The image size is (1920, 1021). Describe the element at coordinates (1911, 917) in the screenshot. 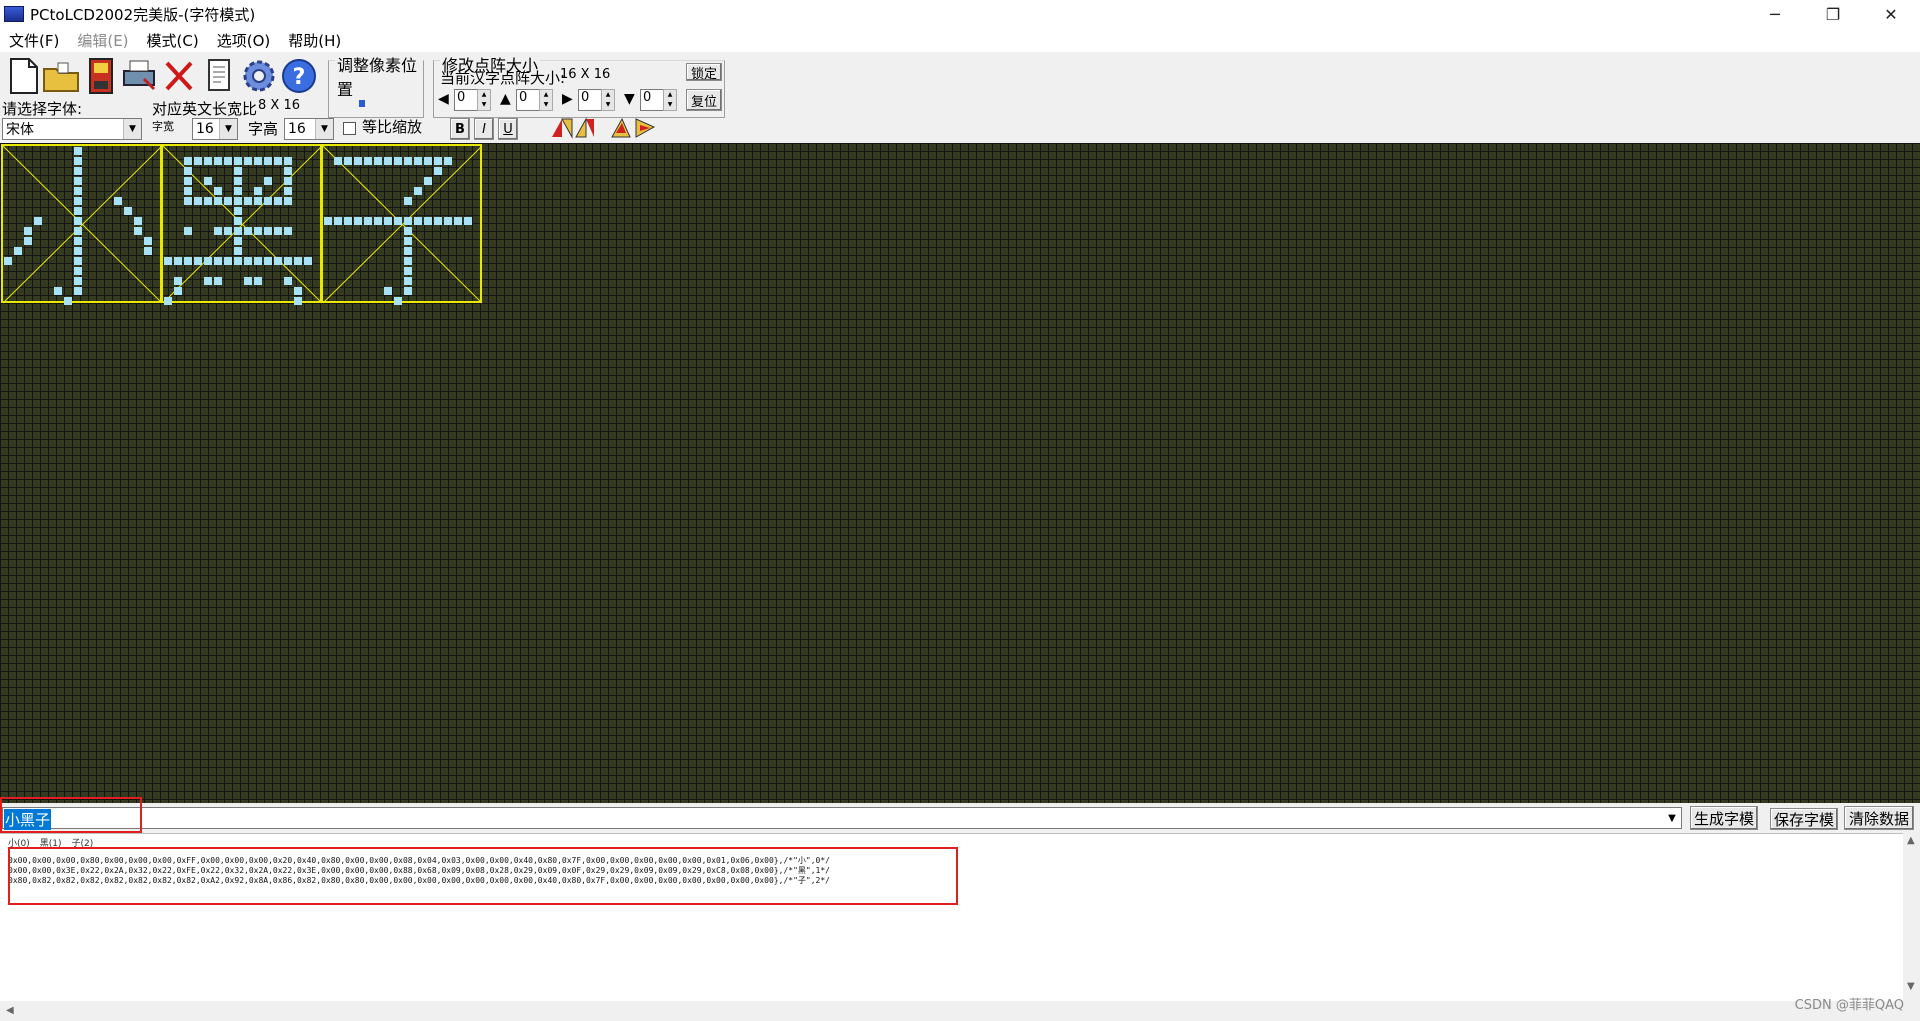

I see `vertical-scrollbar: ▲ ▼` at that location.